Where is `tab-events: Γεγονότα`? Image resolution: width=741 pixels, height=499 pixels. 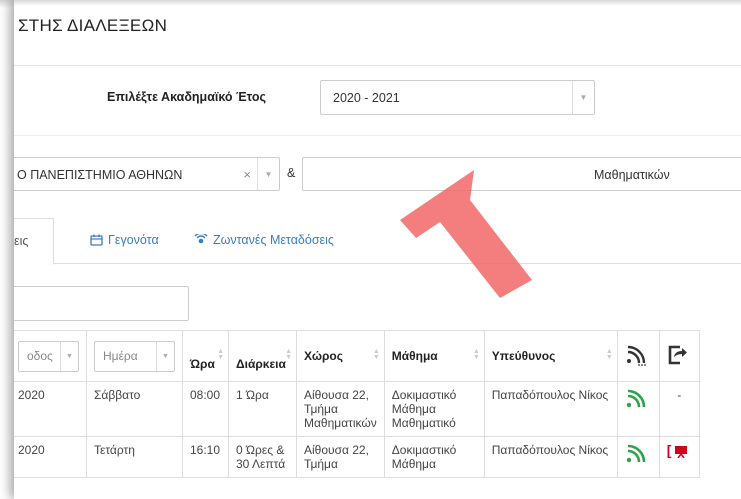 tab-events: Γεγονότα is located at coordinates (124, 240).